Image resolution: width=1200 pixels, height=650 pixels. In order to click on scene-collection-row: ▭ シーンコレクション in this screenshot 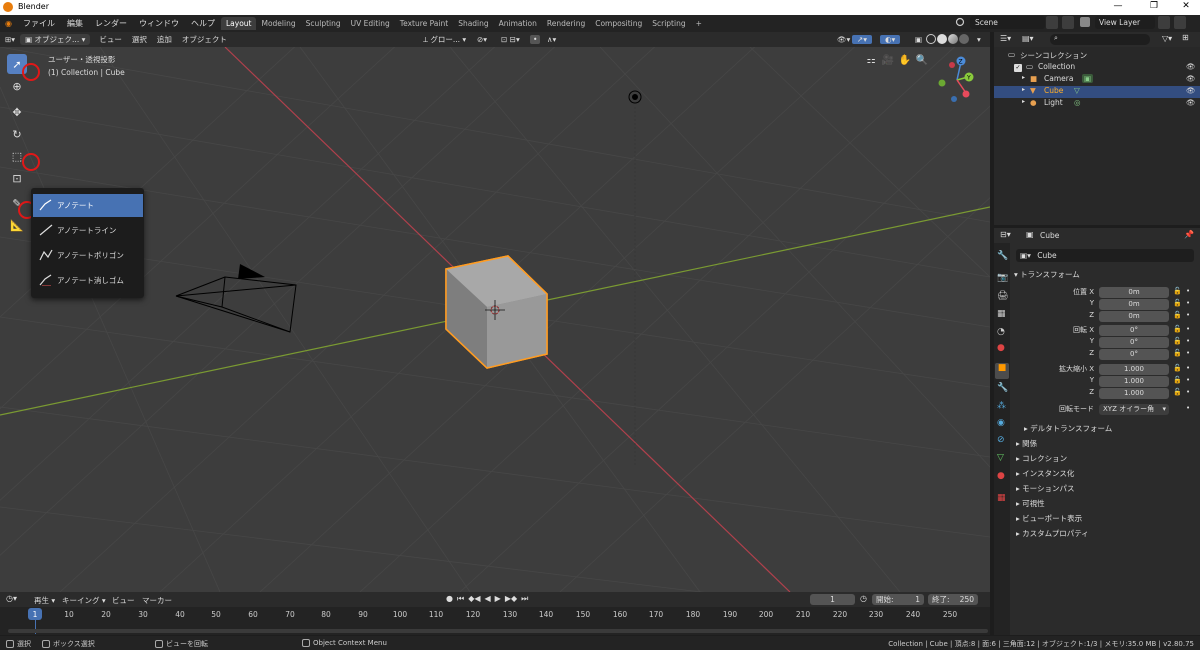, I will do `click(1097, 56)`.